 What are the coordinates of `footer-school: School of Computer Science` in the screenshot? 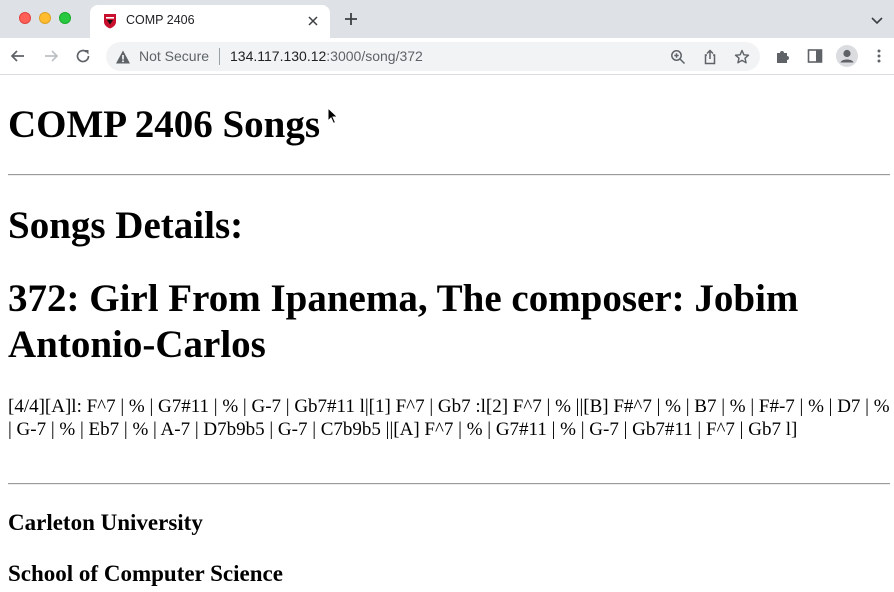 It's located at (145, 573).